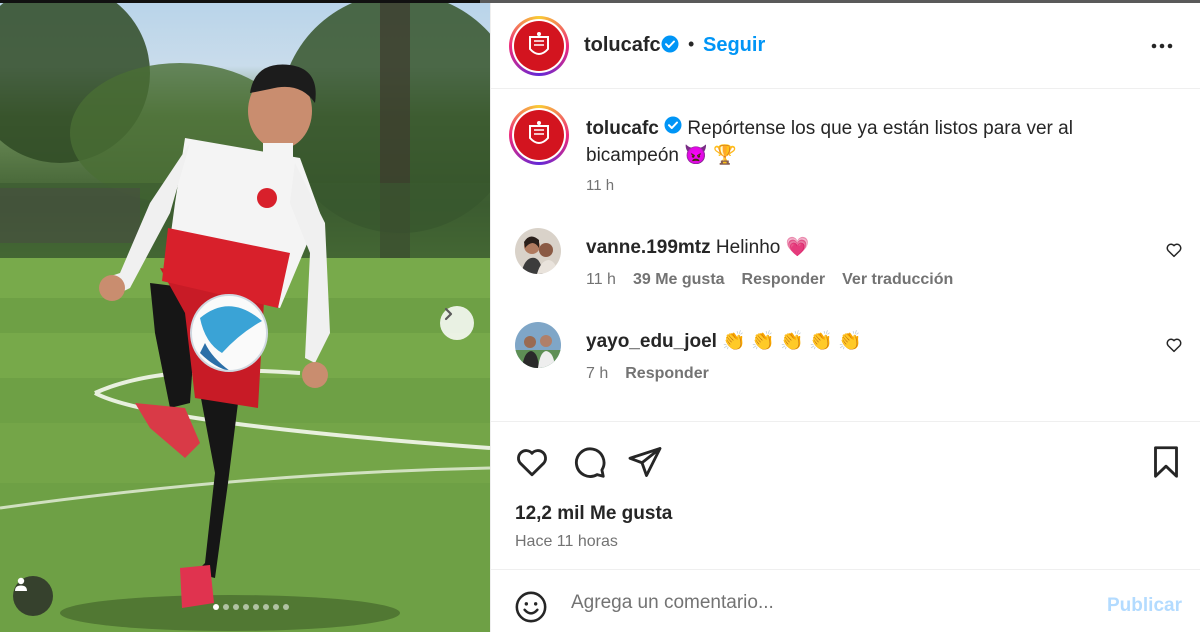  I want to click on comment-text: vanne.199mtz Helinho 💗, so click(697, 247).